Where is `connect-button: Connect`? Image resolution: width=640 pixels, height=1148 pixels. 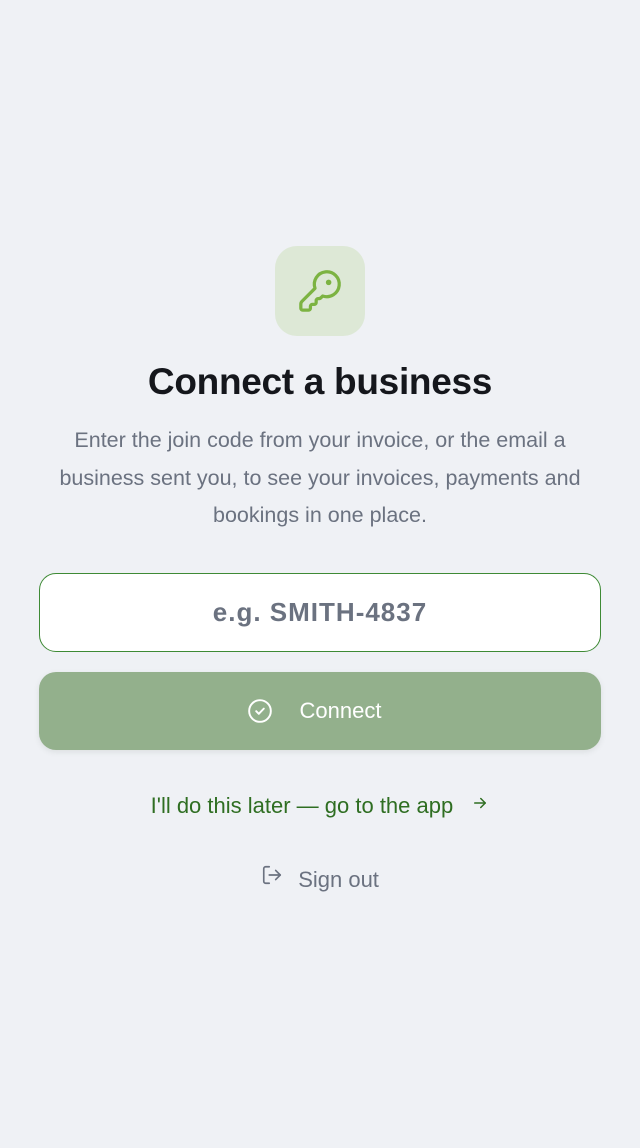 connect-button: Connect is located at coordinates (320, 711).